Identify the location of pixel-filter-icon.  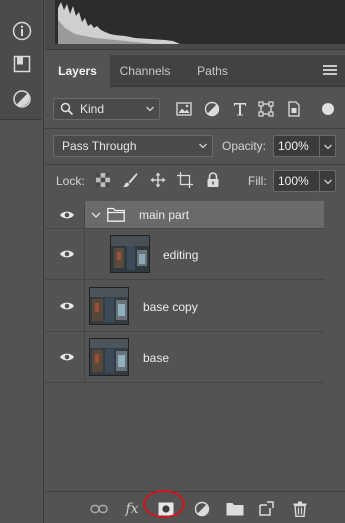
(184, 109).